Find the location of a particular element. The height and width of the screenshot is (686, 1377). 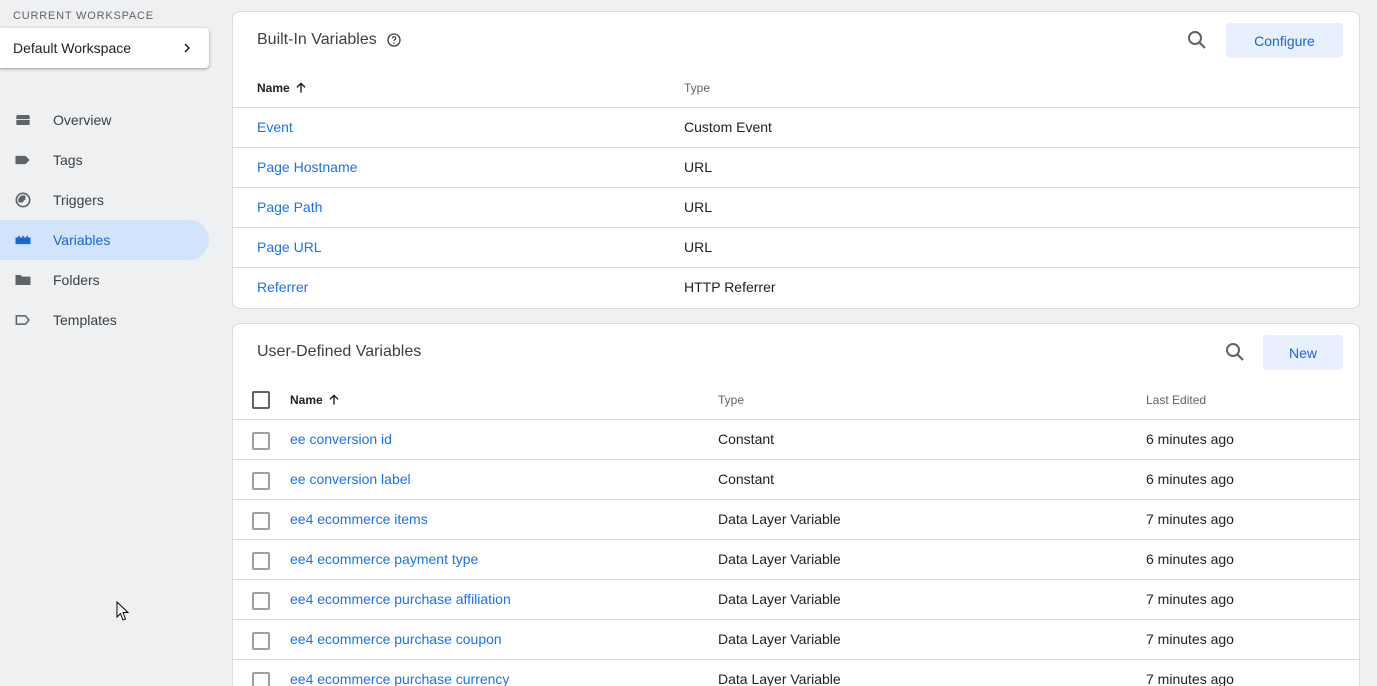

workspace-selector: Default Workspace is located at coordinates (104, 48).